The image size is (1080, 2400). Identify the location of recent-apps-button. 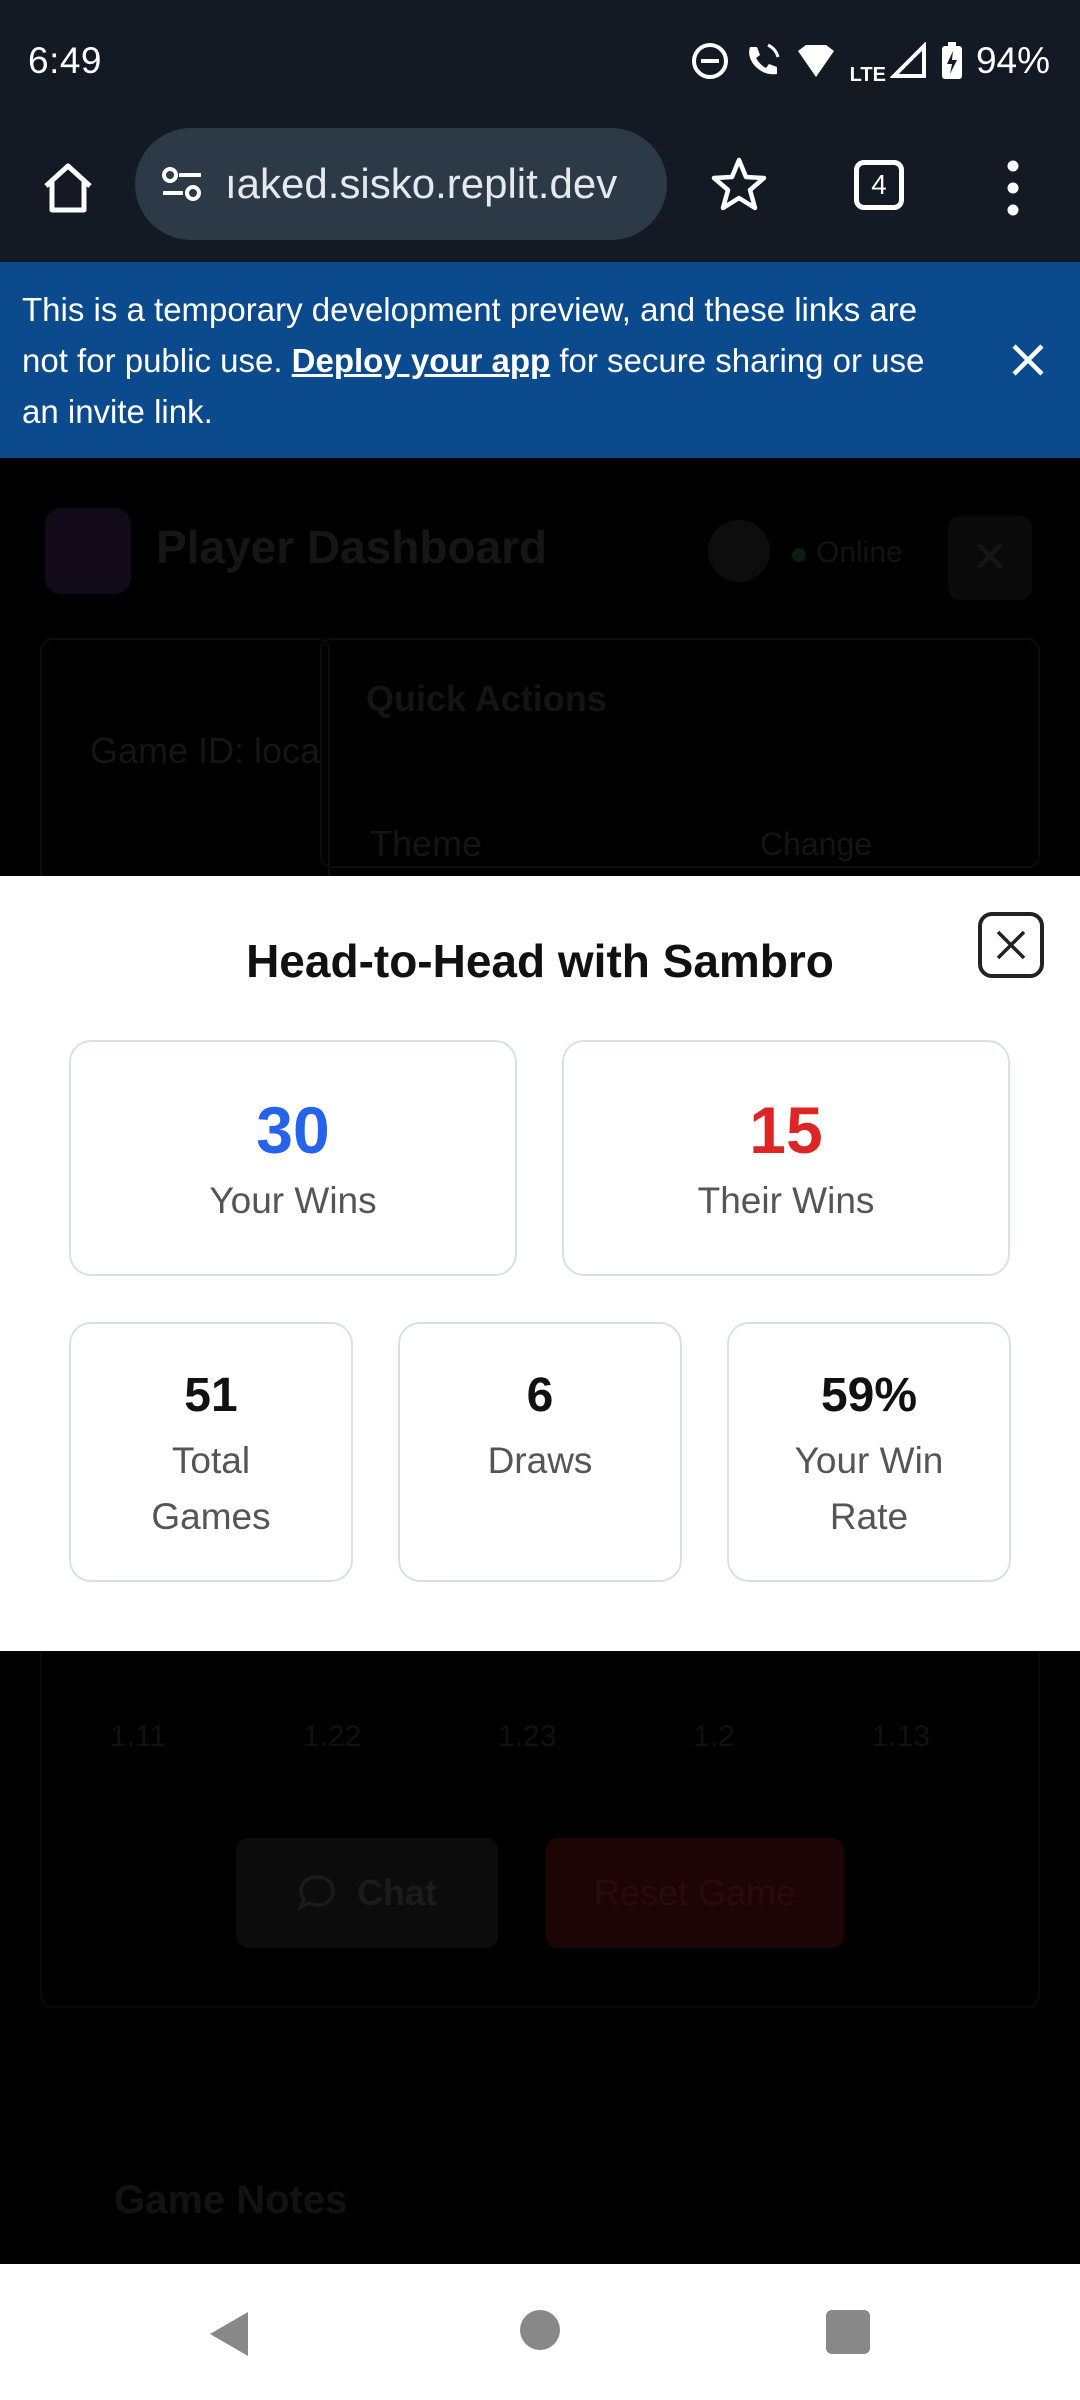
(848, 2332).